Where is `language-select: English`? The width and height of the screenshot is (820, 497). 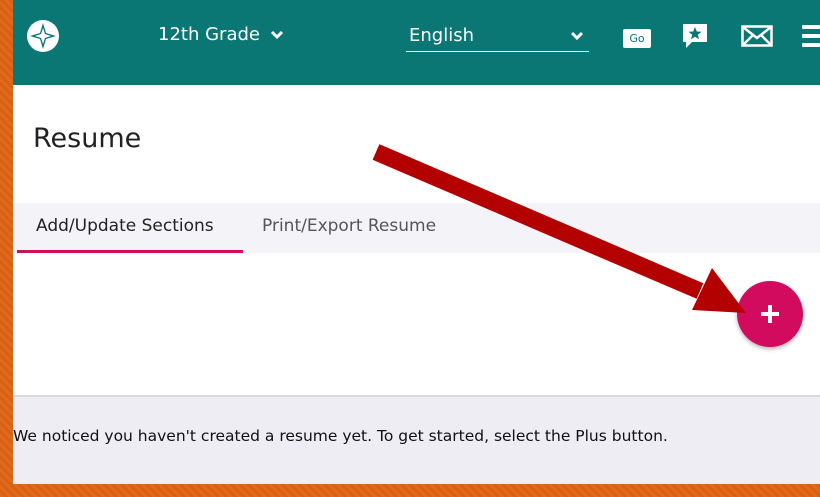
language-select: English is located at coordinates (497, 36).